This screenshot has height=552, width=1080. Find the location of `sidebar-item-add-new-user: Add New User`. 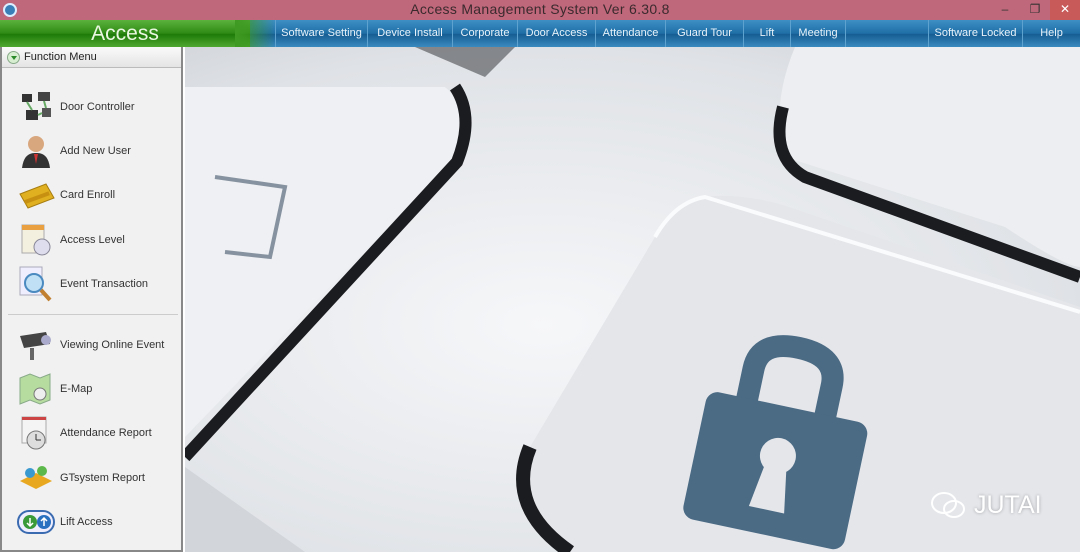

sidebar-item-add-new-user: Add New User is located at coordinates (96, 151).